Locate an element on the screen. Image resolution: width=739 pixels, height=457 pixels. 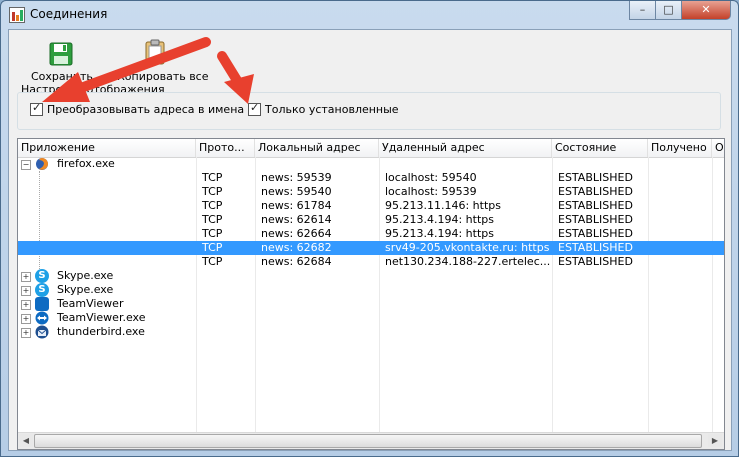
process-row-teamviewer: + TeamViewer is located at coordinates (371, 304).